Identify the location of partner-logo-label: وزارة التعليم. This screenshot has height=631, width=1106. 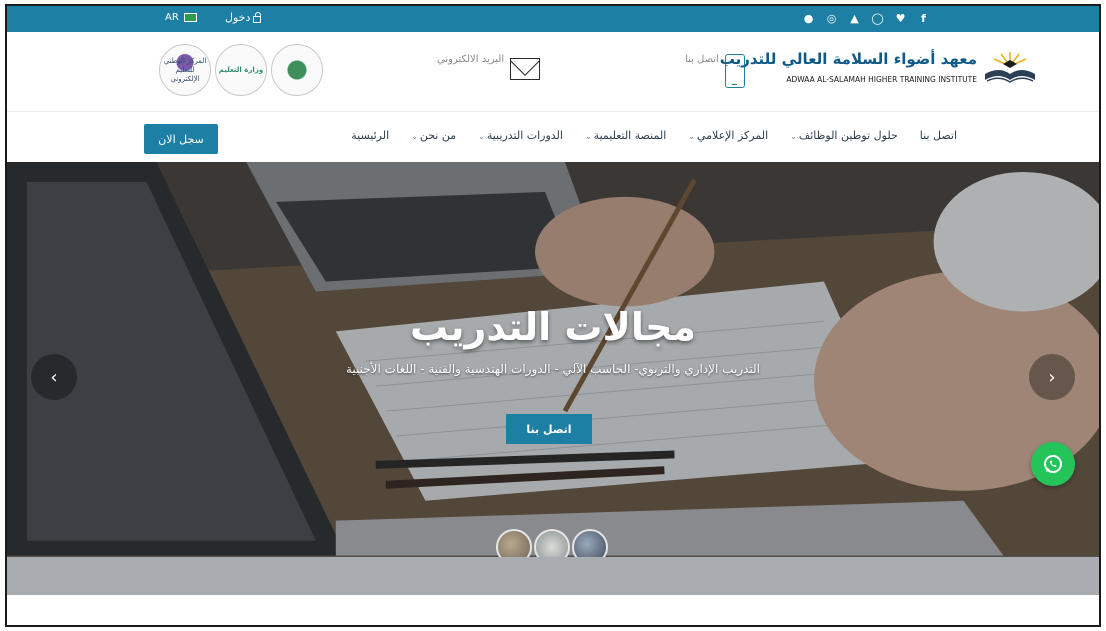
(241, 69).